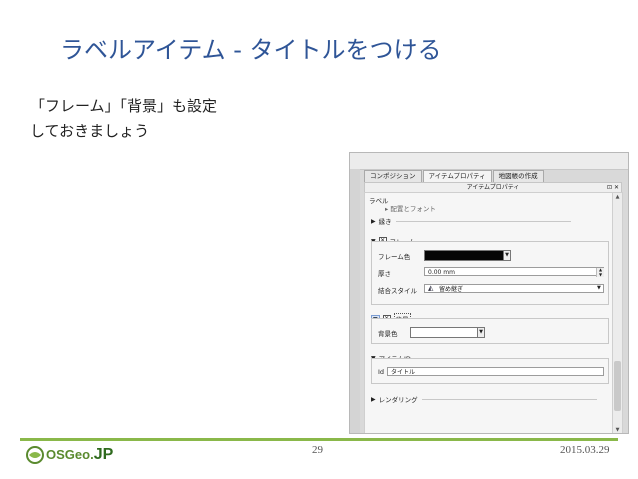 This screenshot has height=479, width=638. I want to click on id-input: タイトル, so click(495, 371).